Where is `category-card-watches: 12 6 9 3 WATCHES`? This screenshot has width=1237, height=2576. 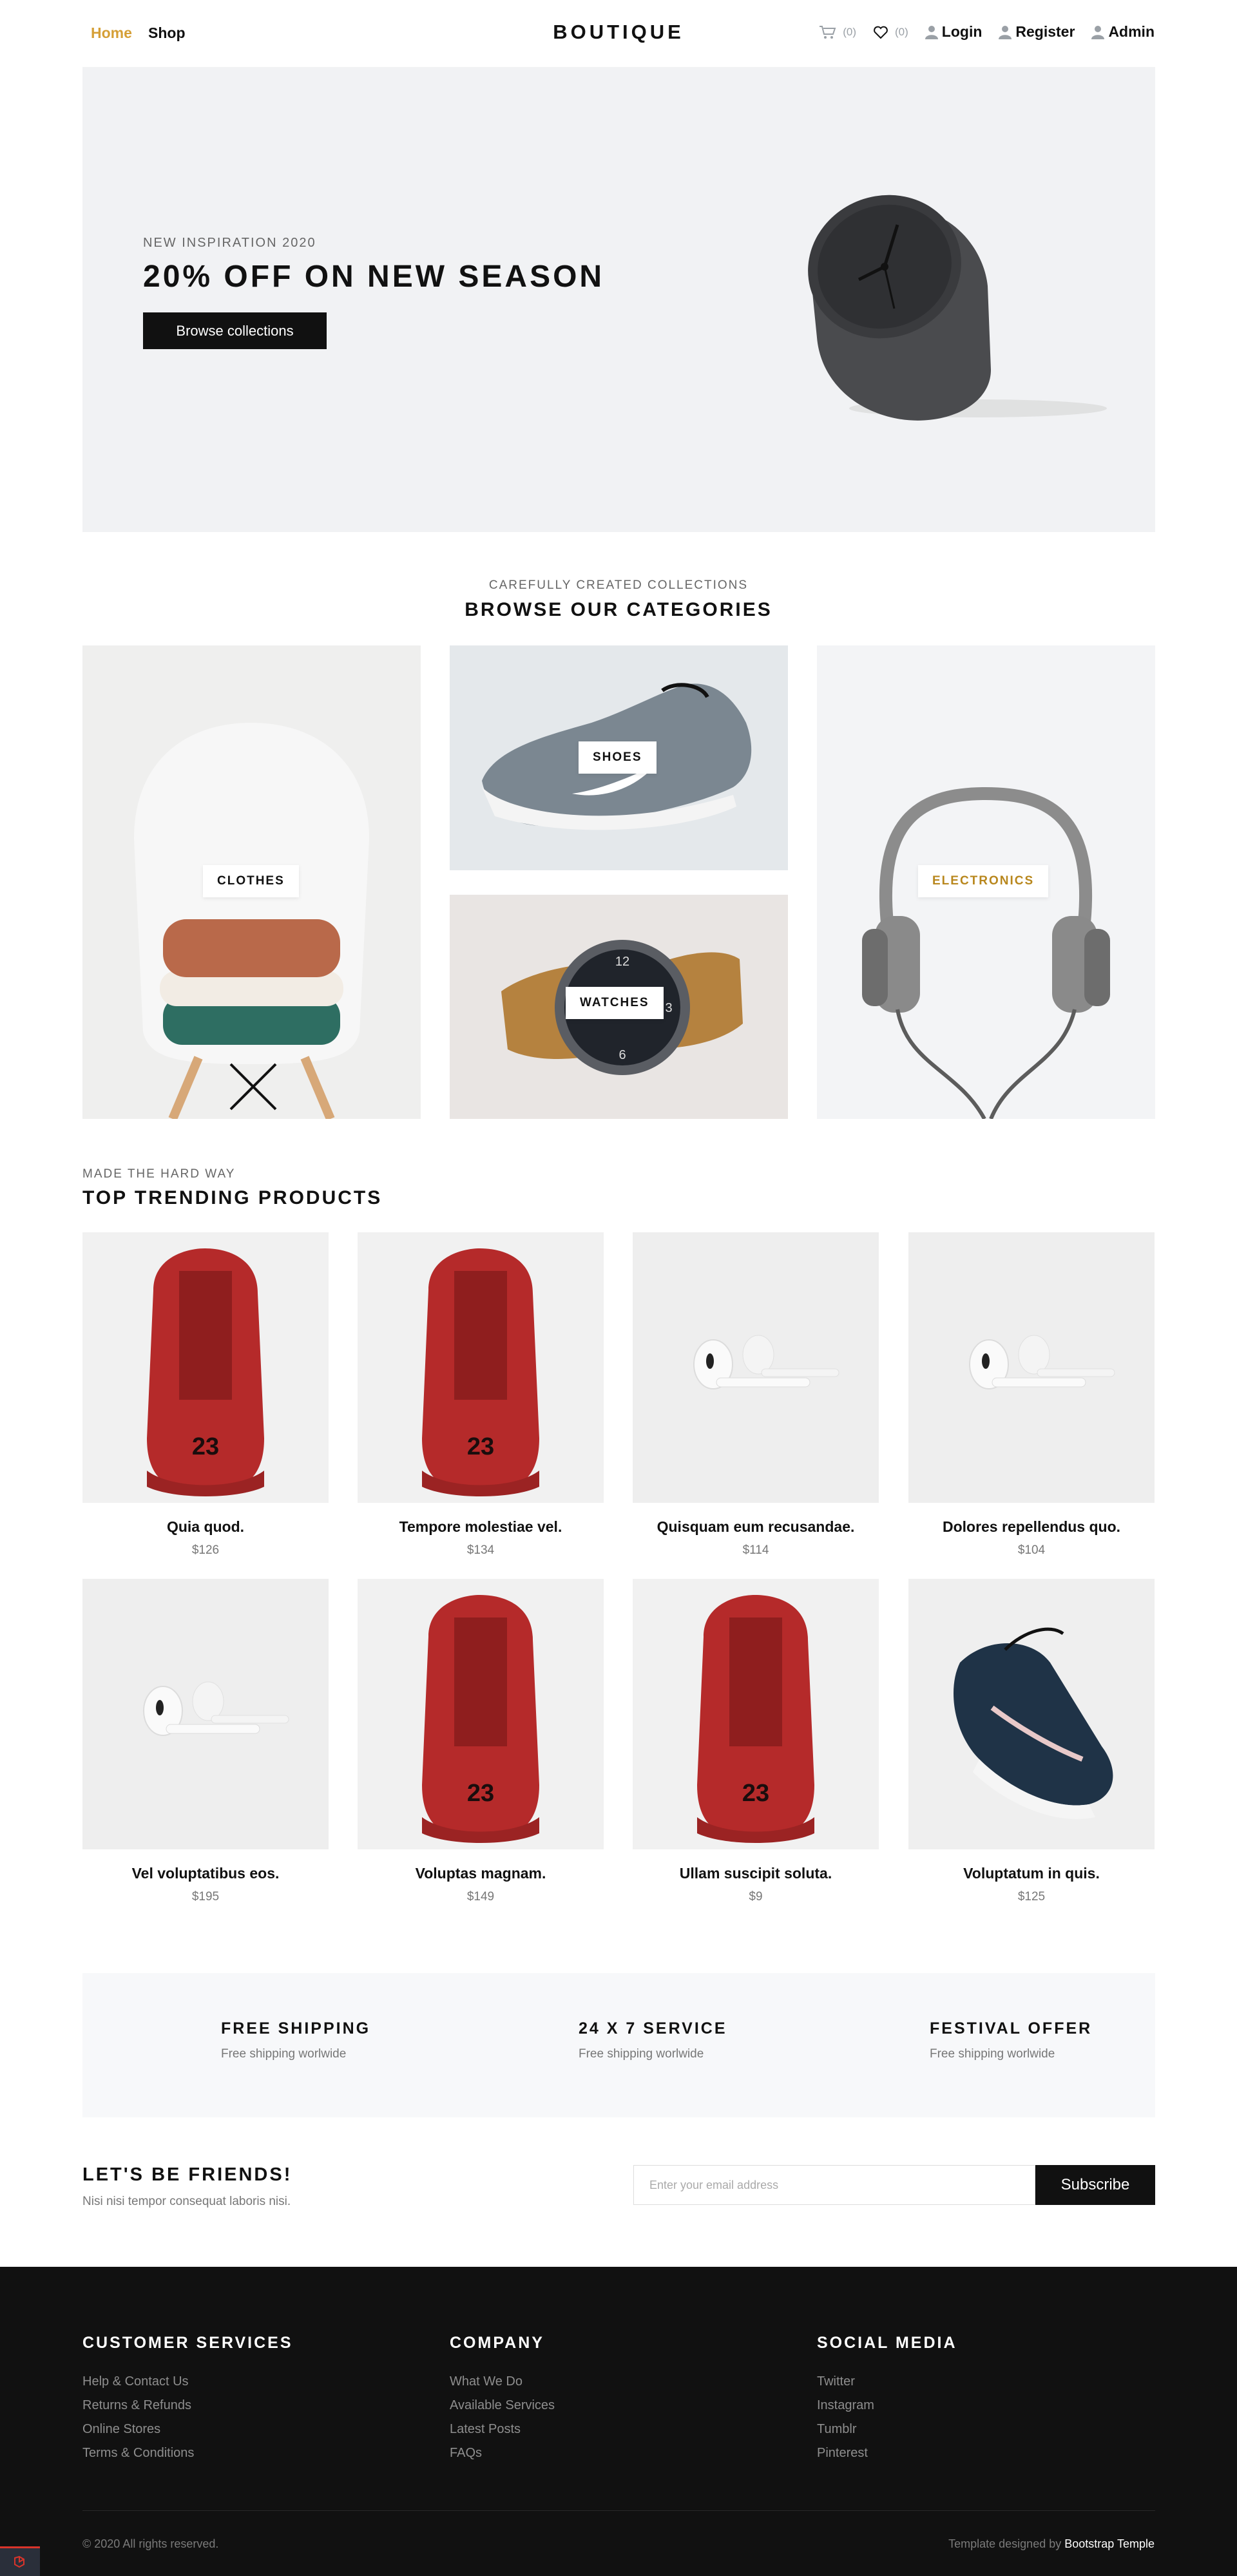 category-card-watches: 12 6 9 3 WATCHES is located at coordinates (619, 1007).